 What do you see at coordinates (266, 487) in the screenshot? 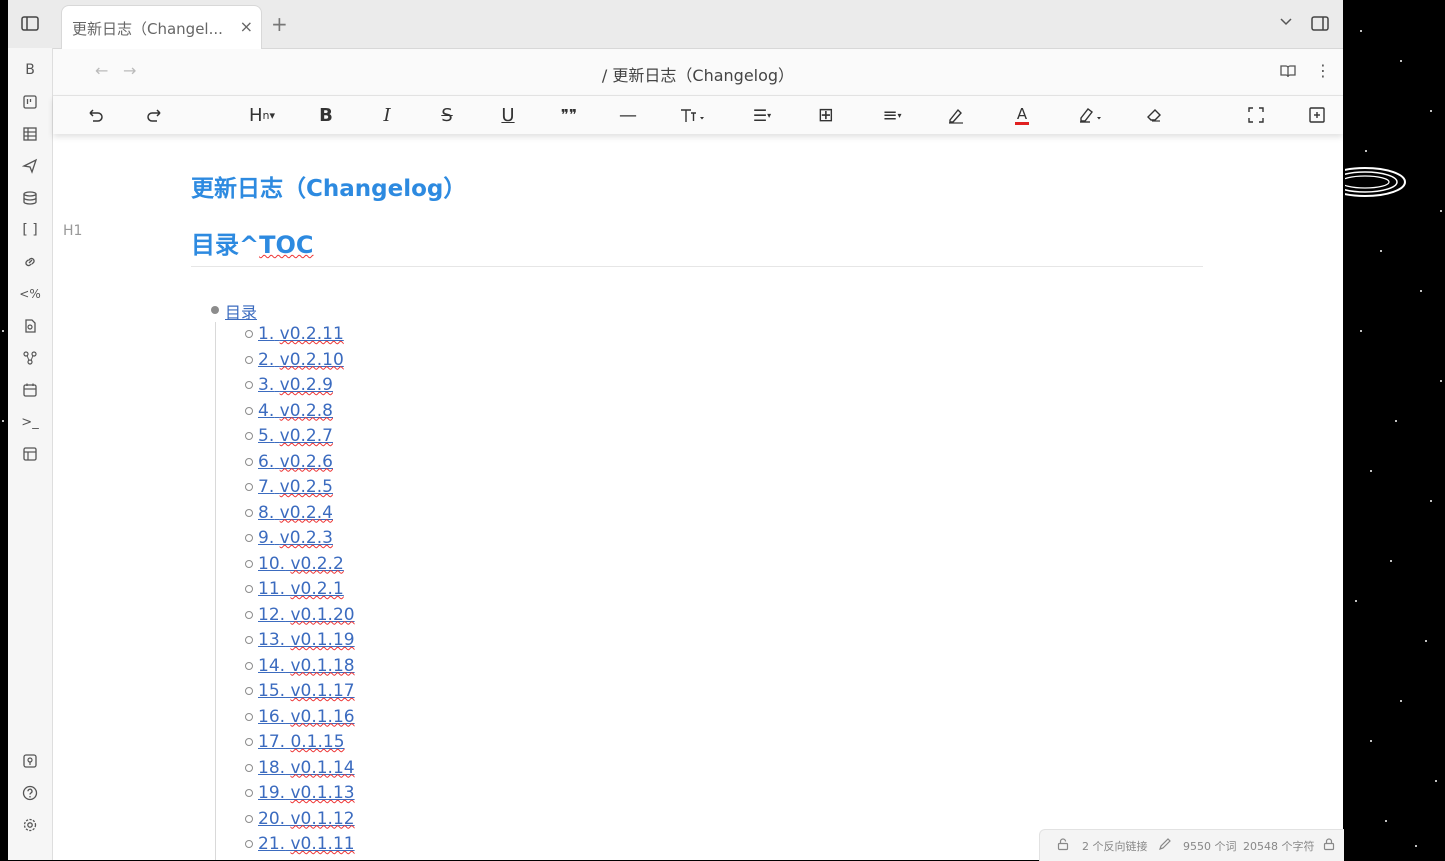
I see `toc-link-number: 7.` at bounding box center [266, 487].